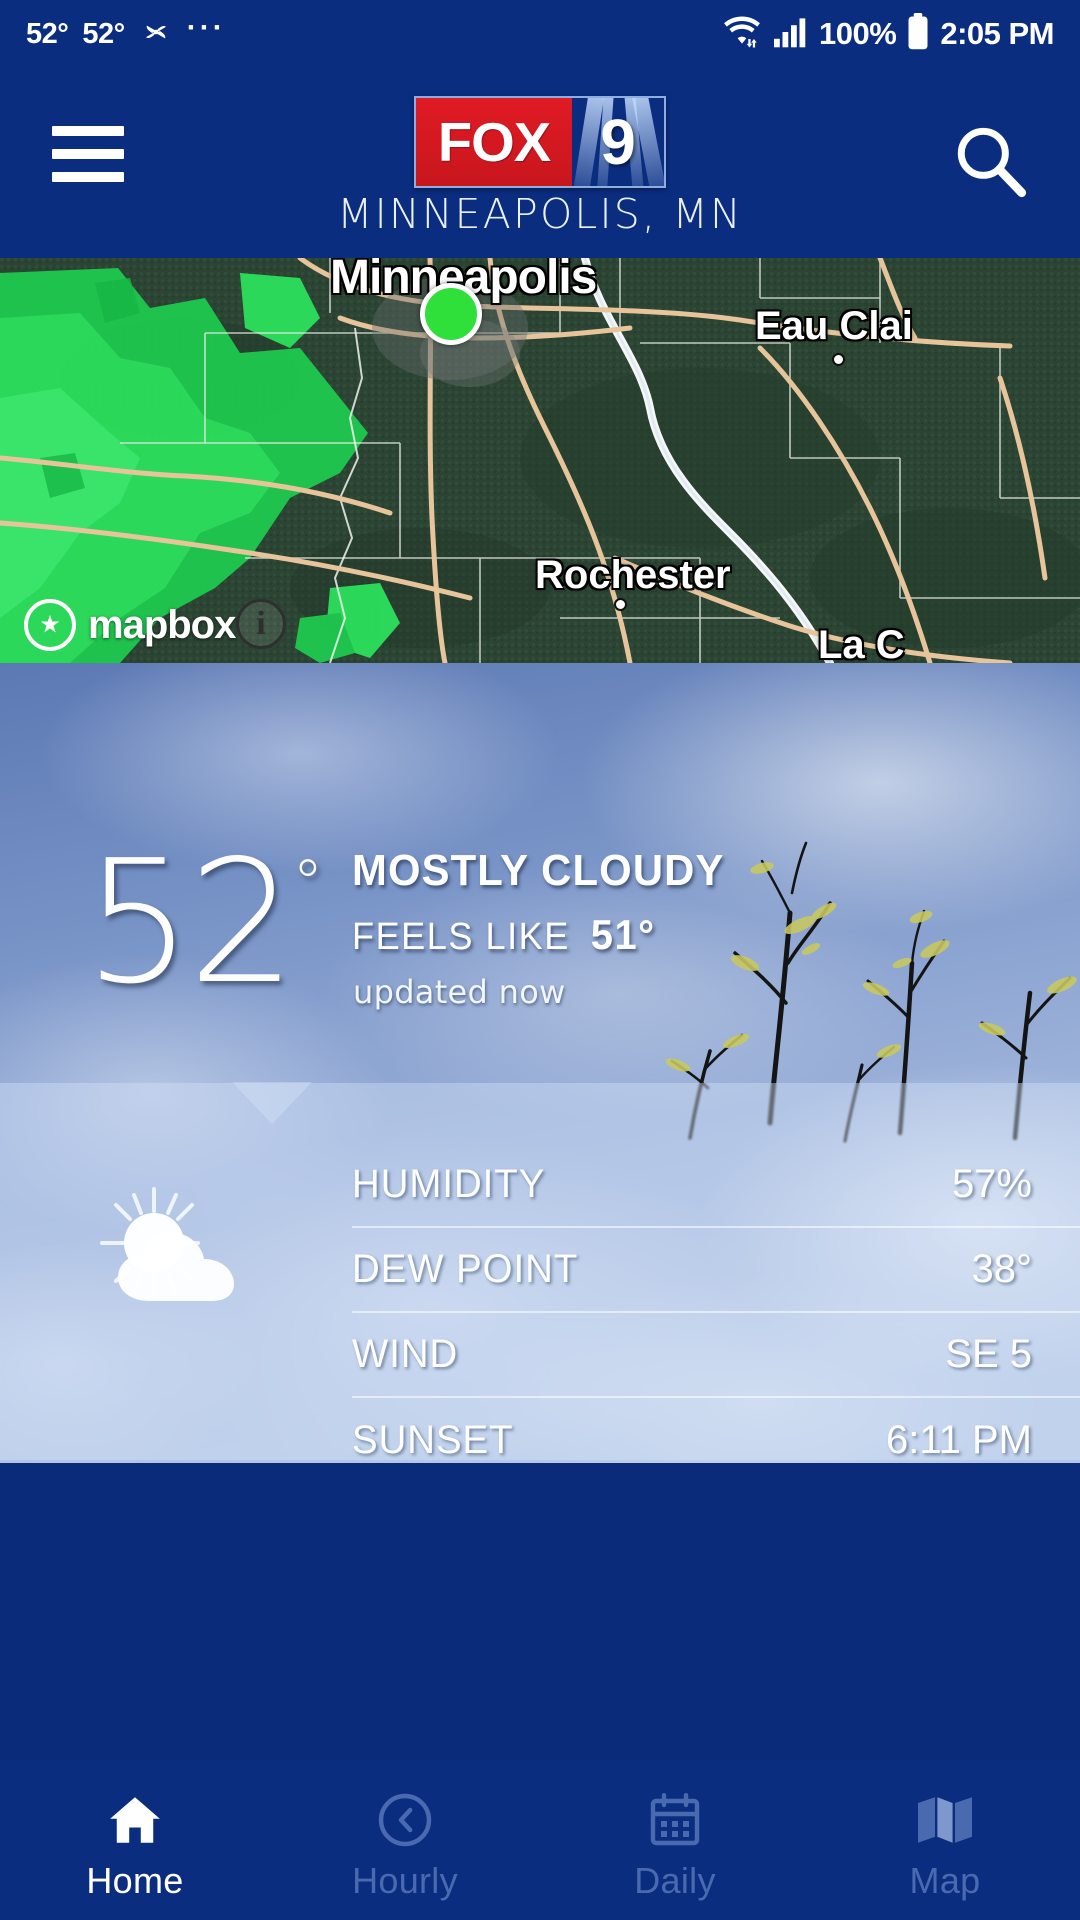 Image resolution: width=1080 pixels, height=1920 pixels. What do you see at coordinates (307, 882) in the screenshot?
I see `degree-symbol: °` at bounding box center [307, 882].